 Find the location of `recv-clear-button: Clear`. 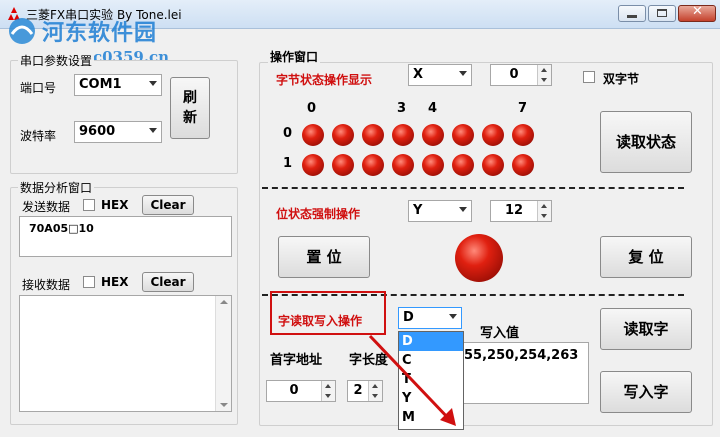

recv-clear-button: Clear is located at coordinates (168, 282).